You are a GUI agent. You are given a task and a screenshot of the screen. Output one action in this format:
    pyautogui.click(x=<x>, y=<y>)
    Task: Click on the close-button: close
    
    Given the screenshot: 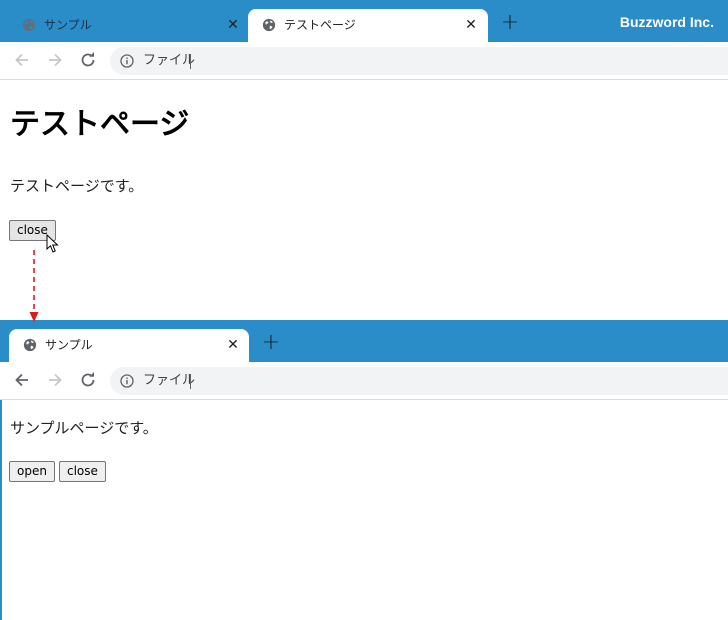 What is the action you would take?
    pyautogui.click(x=82, y=471)
    